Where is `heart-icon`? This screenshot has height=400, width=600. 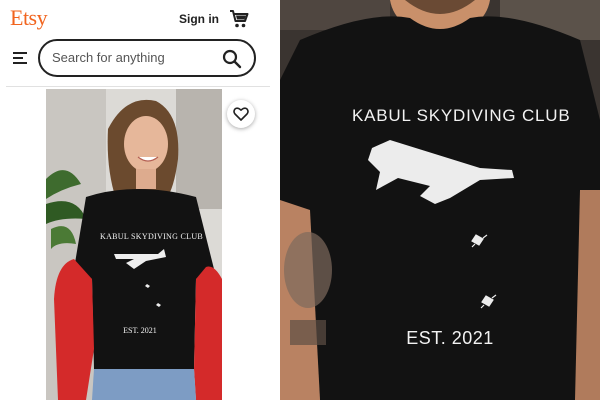 heart-icon is located at coordinates (241, 114).